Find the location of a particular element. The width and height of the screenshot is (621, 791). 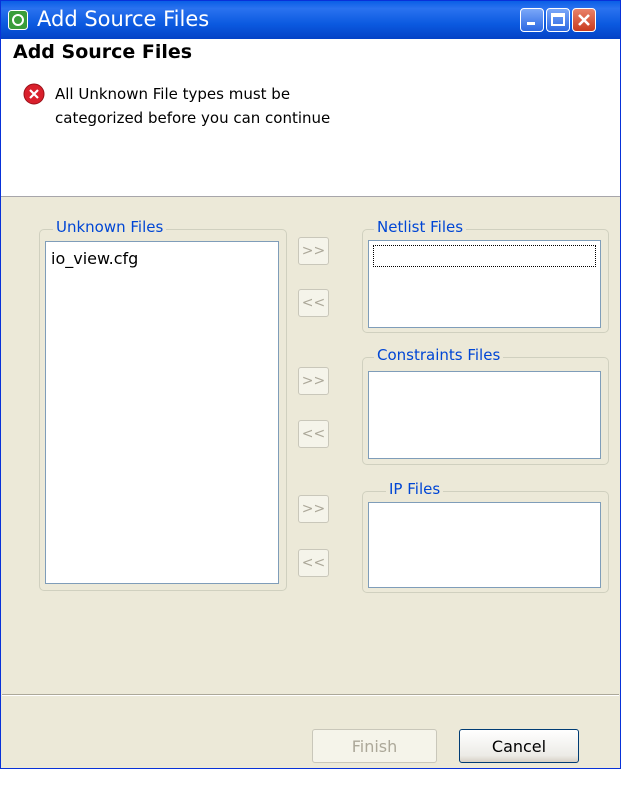

constraints-files-label: Constraints Files is located at coordinates (439, 355).